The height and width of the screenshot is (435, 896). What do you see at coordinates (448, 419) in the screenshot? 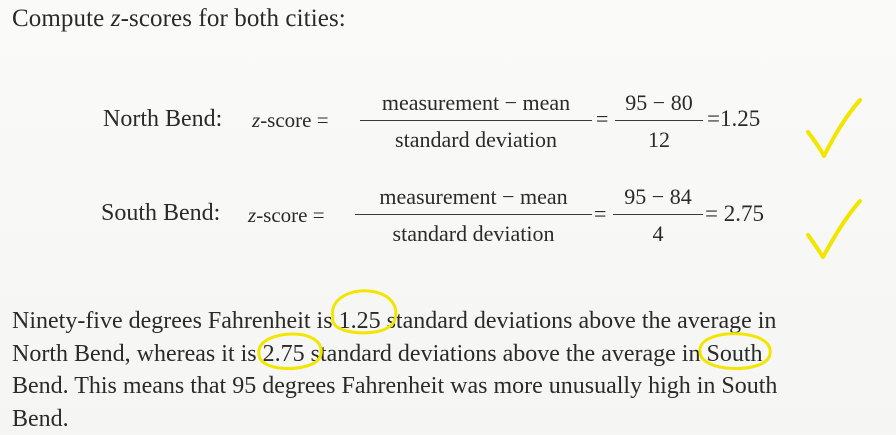
I see `paragraph-line-4: Bend.` at bounding box center [448, 419].